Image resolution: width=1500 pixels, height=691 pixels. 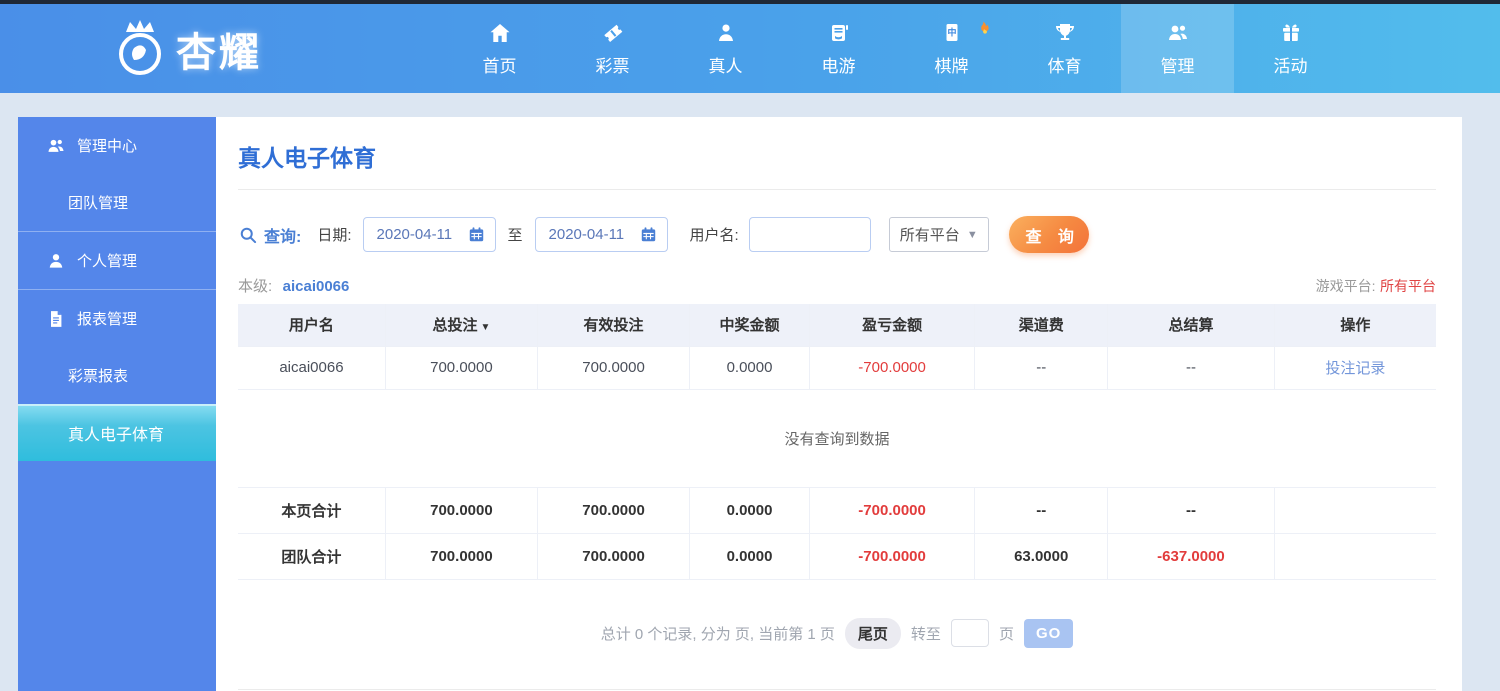 What do you see at coordinates (892, 510) in the screenshot?
I see `total-profit-loss: -700.0000` at bounding box center [892, 510].